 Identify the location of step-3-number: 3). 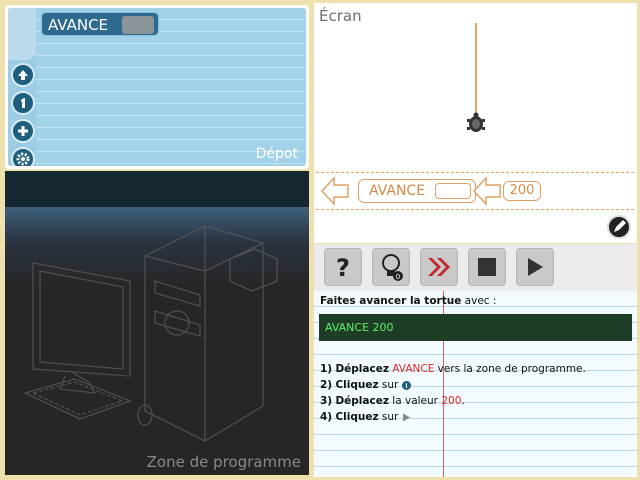
(326, 401).